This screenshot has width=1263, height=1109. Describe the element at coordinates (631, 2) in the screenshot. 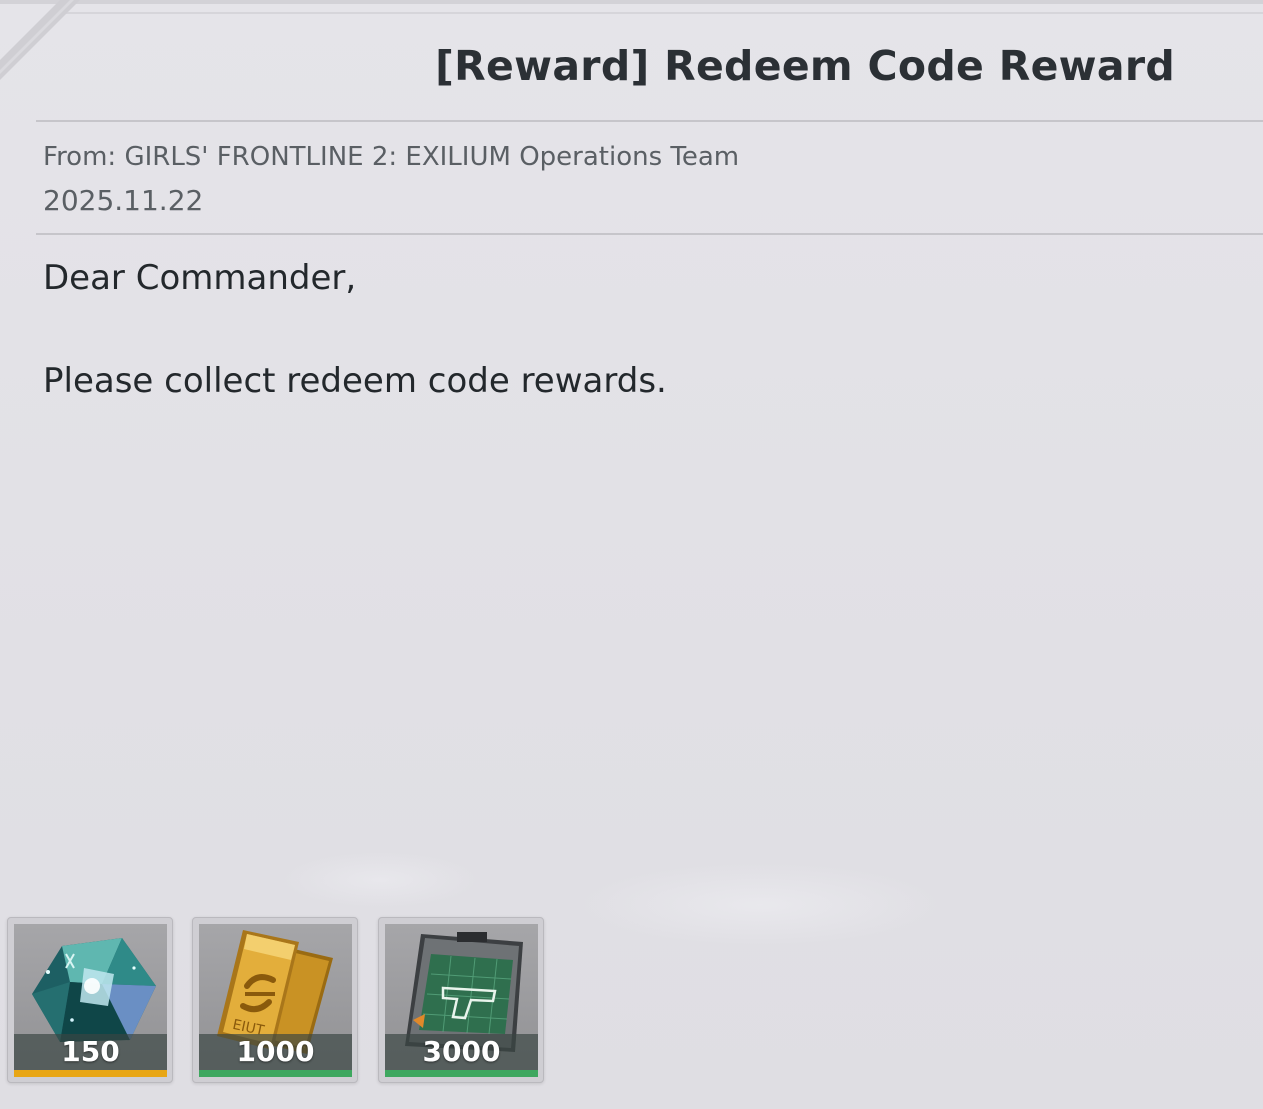

I see `top-edge` at that location.